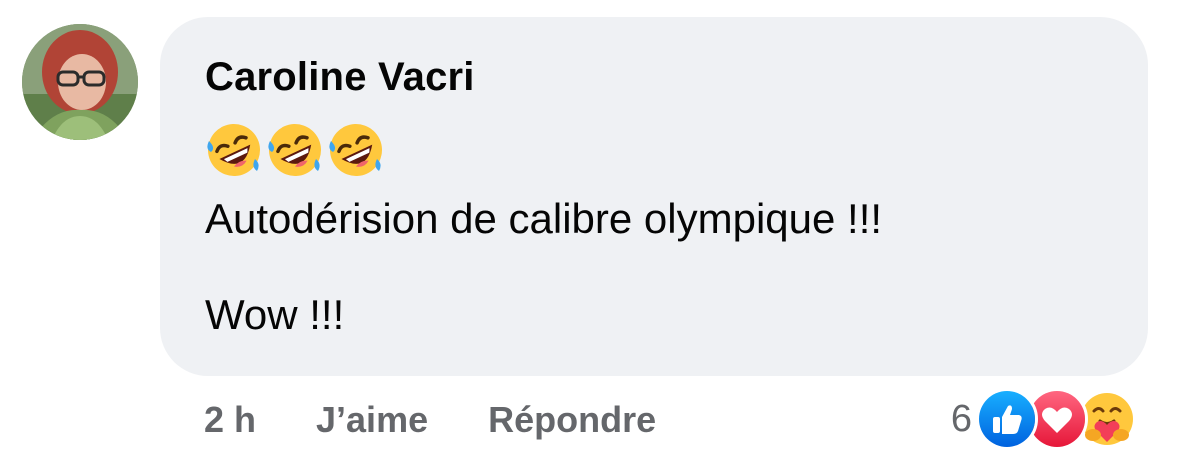 The image size is (1200, 473). I want to click on comment-text-line: Autodérision de calibre olympique !!!, so click(544, 218).